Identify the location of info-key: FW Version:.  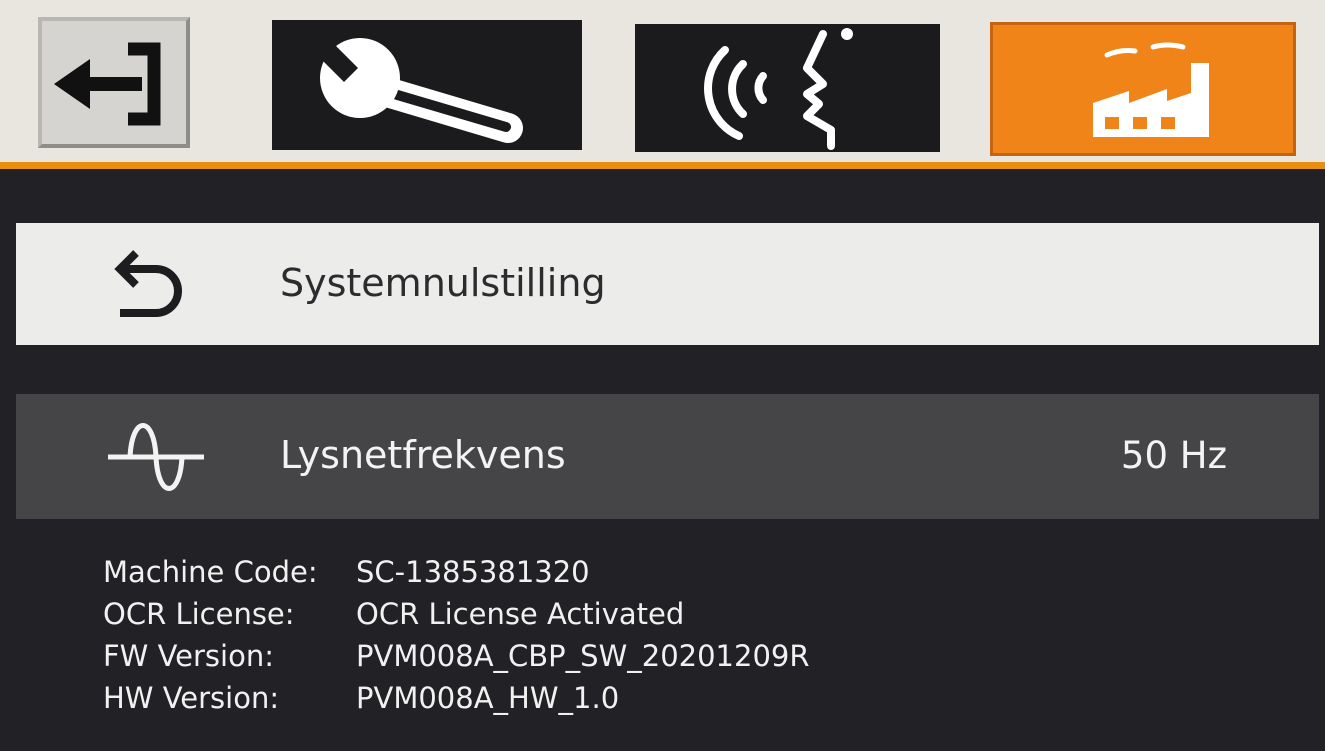
(188, 656).